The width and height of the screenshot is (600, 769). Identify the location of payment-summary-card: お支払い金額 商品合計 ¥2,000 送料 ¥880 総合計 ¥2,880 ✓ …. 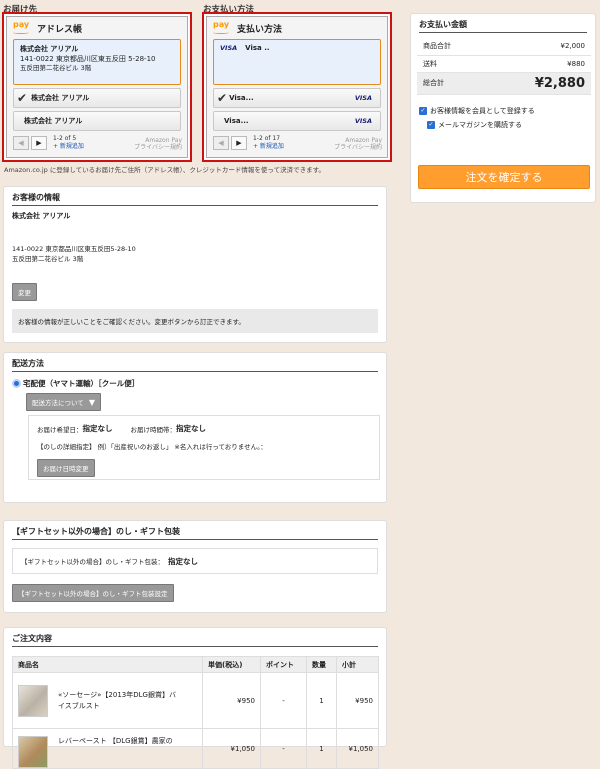
(503, 108).